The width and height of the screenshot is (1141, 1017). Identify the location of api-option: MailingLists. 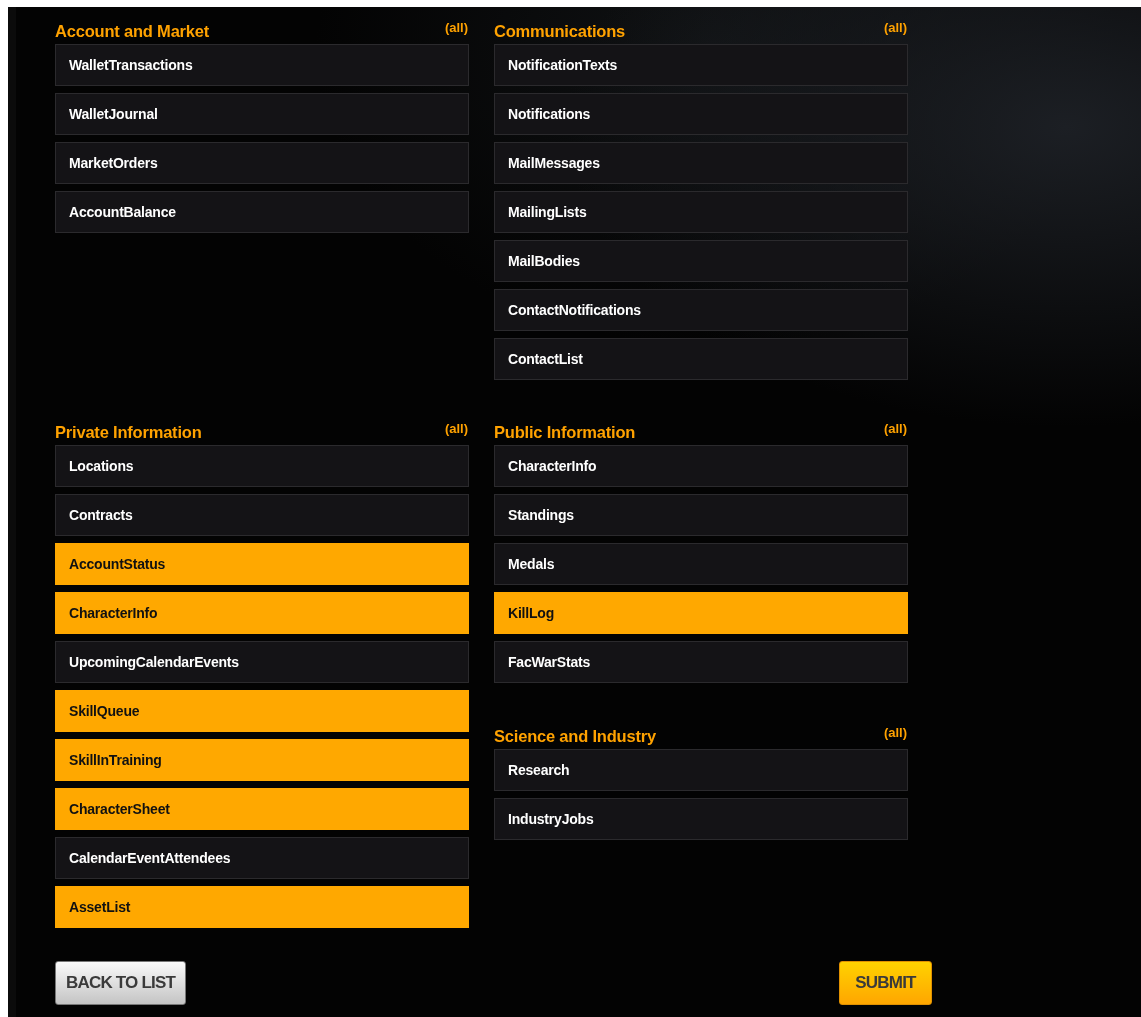
(701, 212).